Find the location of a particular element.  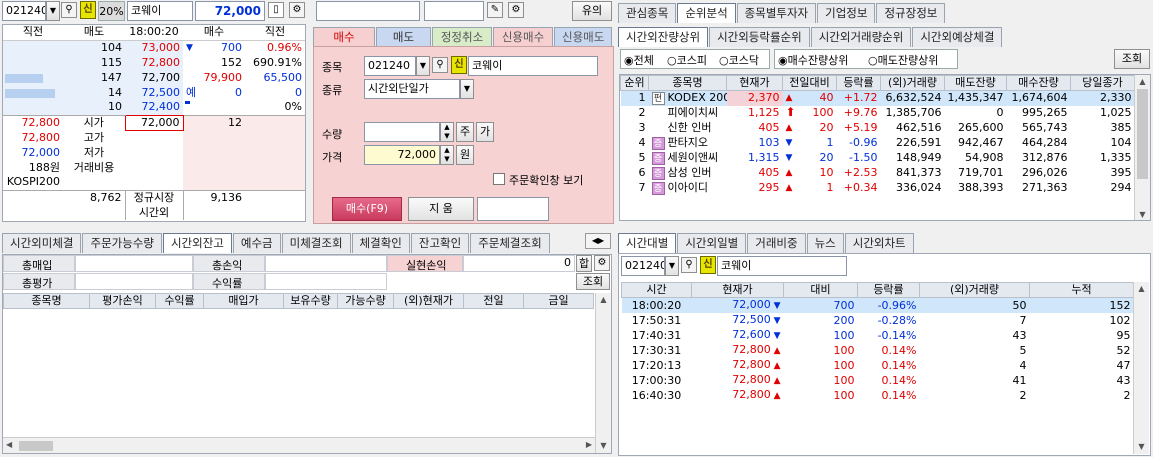

time-col-header: 현재가 is located at coordinates (737, 290).